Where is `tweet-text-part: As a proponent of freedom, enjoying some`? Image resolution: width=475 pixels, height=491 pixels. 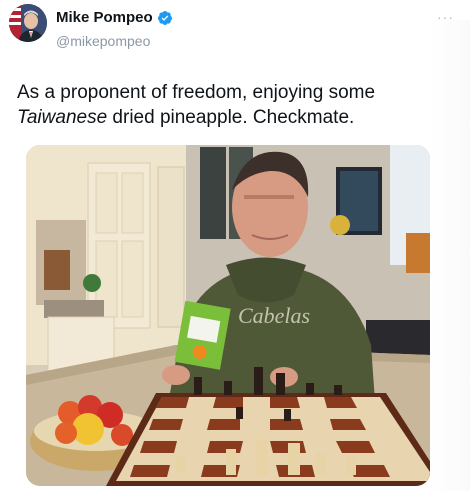 tweet-text-part: As a proponent of freedom, enjoying some is located at coordinates (196, 92).